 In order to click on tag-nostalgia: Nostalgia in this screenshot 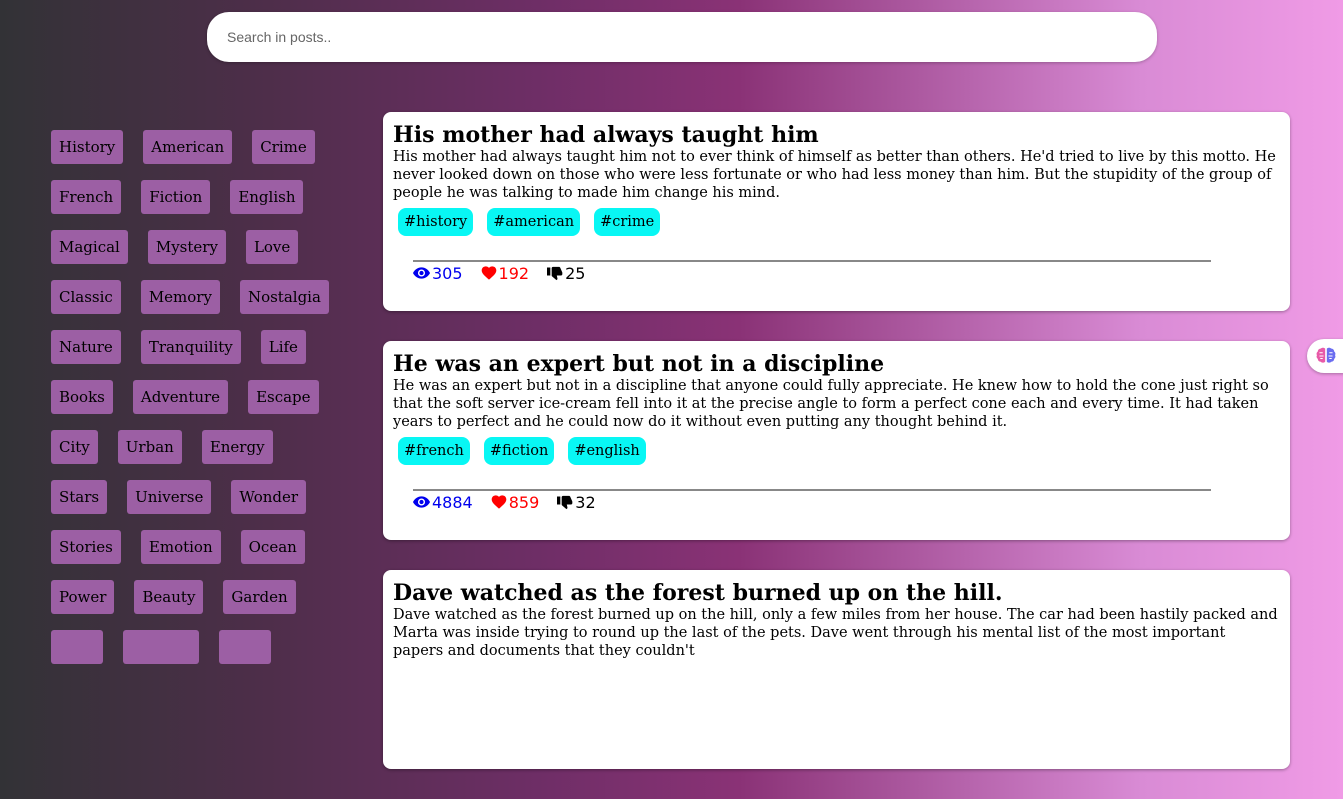, I will do `click(284, 297)`.